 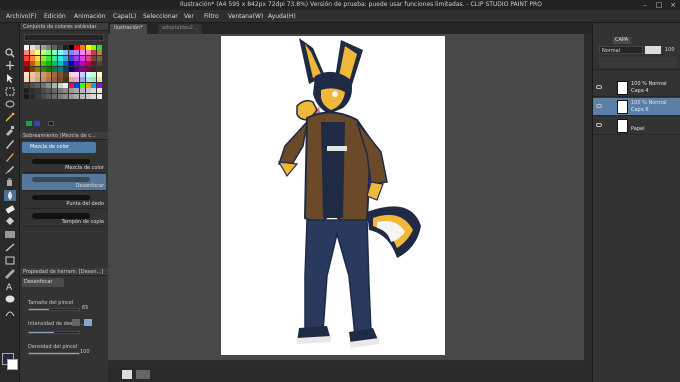 What do you see at coordinates (282, 16) in the screenshot?
I see `menu-ayuda: Ayuda(H)` at bounding box center [282, 16].